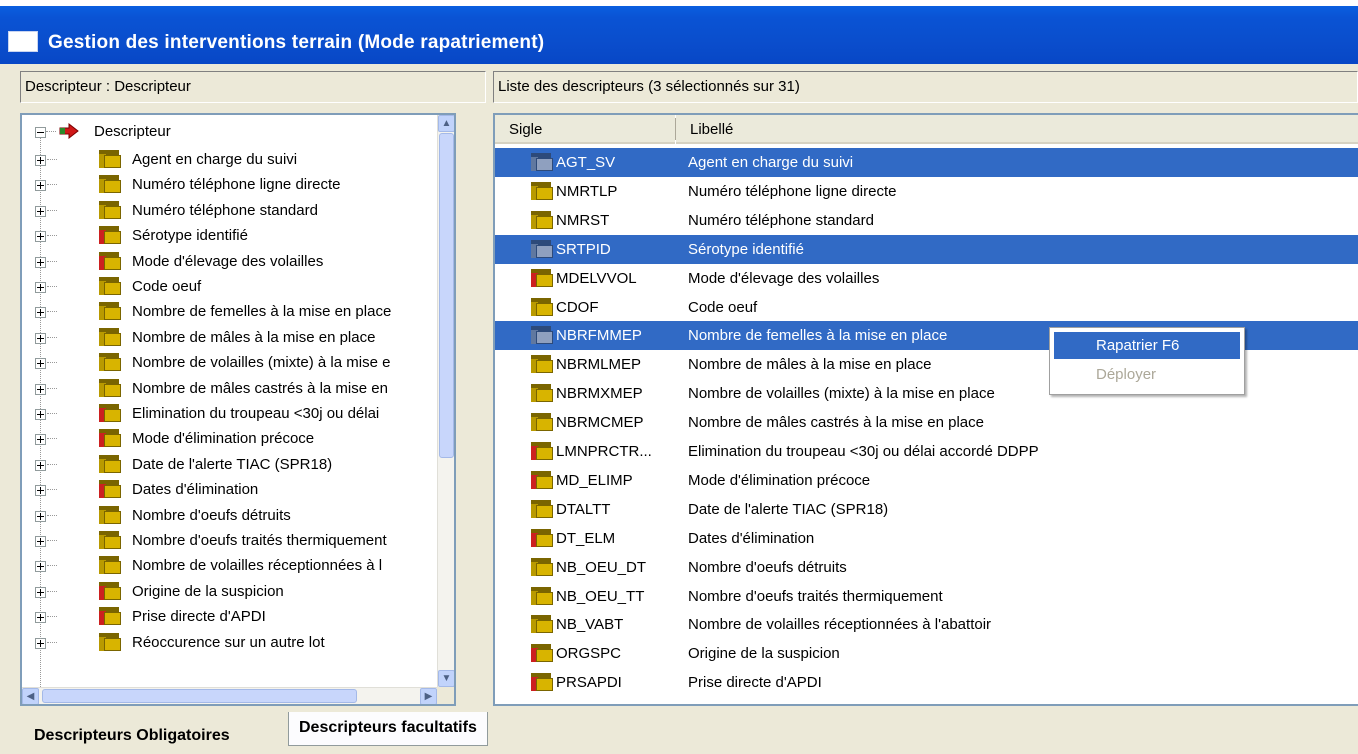 Image resolution: width=1358 pixels, height=754 pixels. What do you see at coordinates (755, 683) in the screenshot?
I see `cell-libelle: Prise directe d'APDI` at bounding box center [755, 683].